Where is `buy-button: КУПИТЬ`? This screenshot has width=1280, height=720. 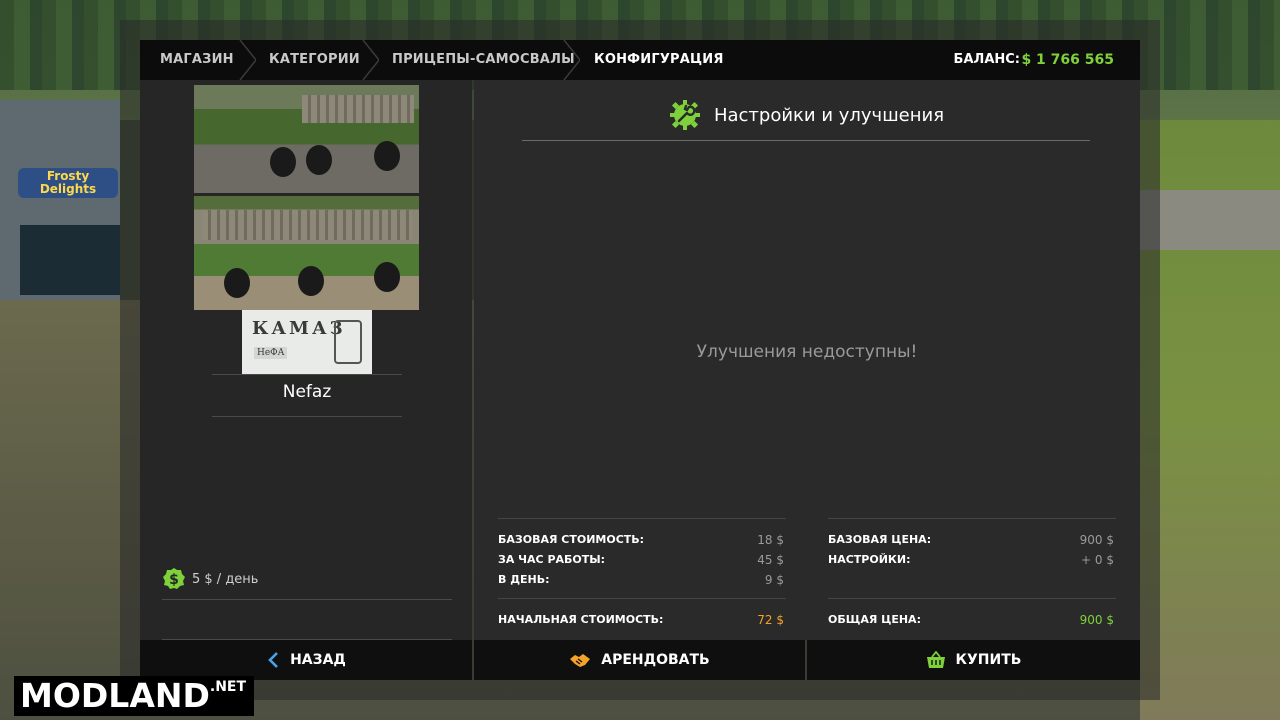
buy-button: КУПИТЬ is located at coordinates (973, 660).